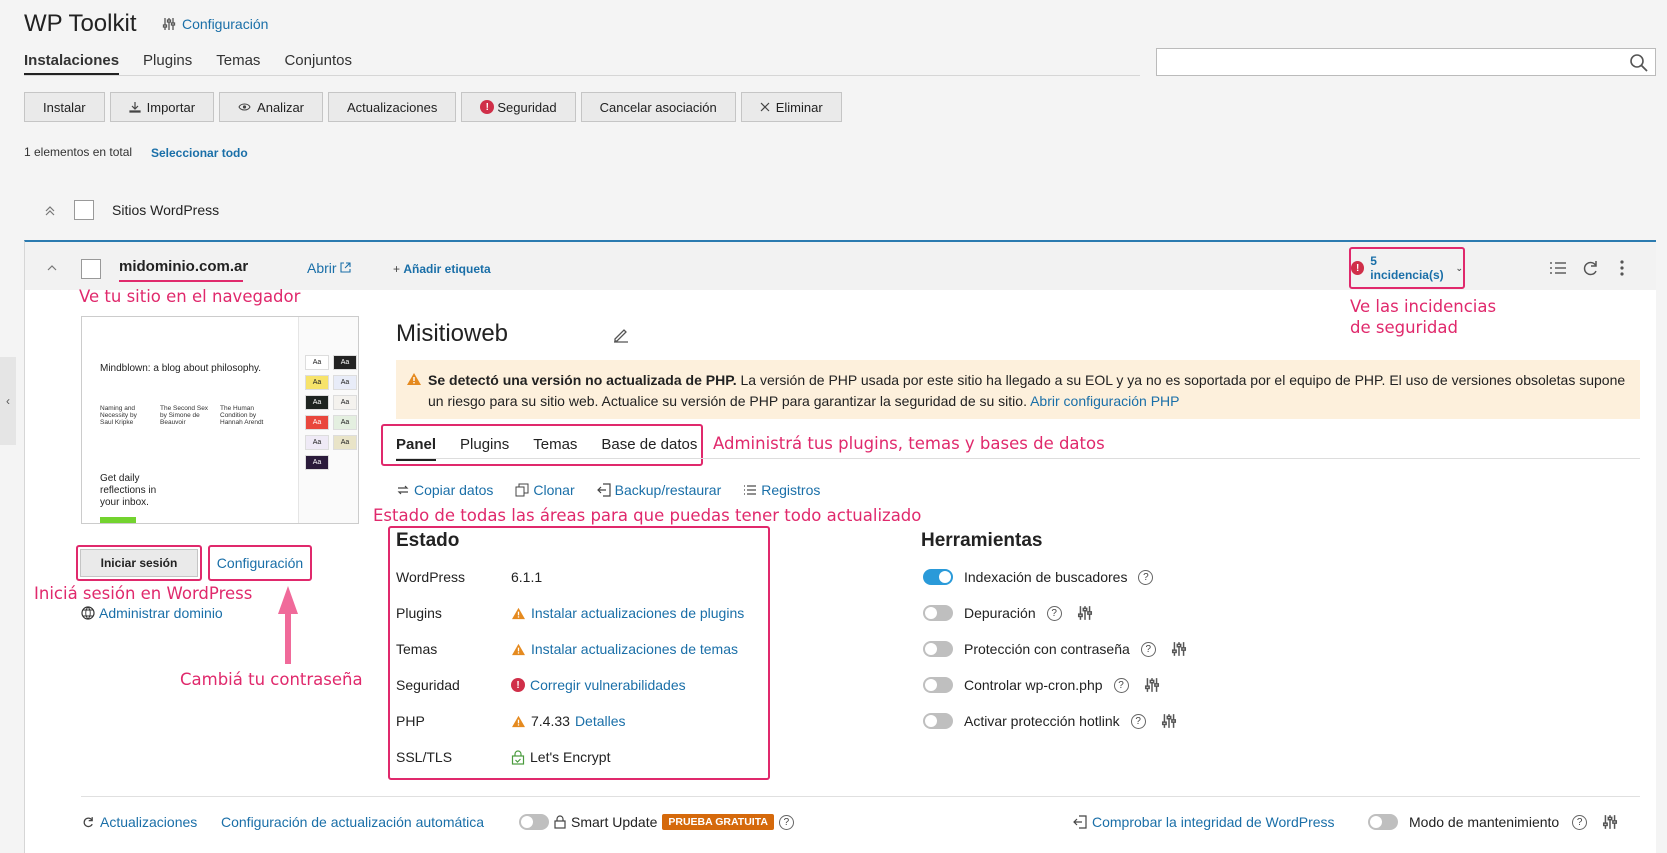 Image resolution: width=1667 pixels, height=853 pixels. I want to click on password-protection-label: Protección con contraseña, so click(1047, 649).